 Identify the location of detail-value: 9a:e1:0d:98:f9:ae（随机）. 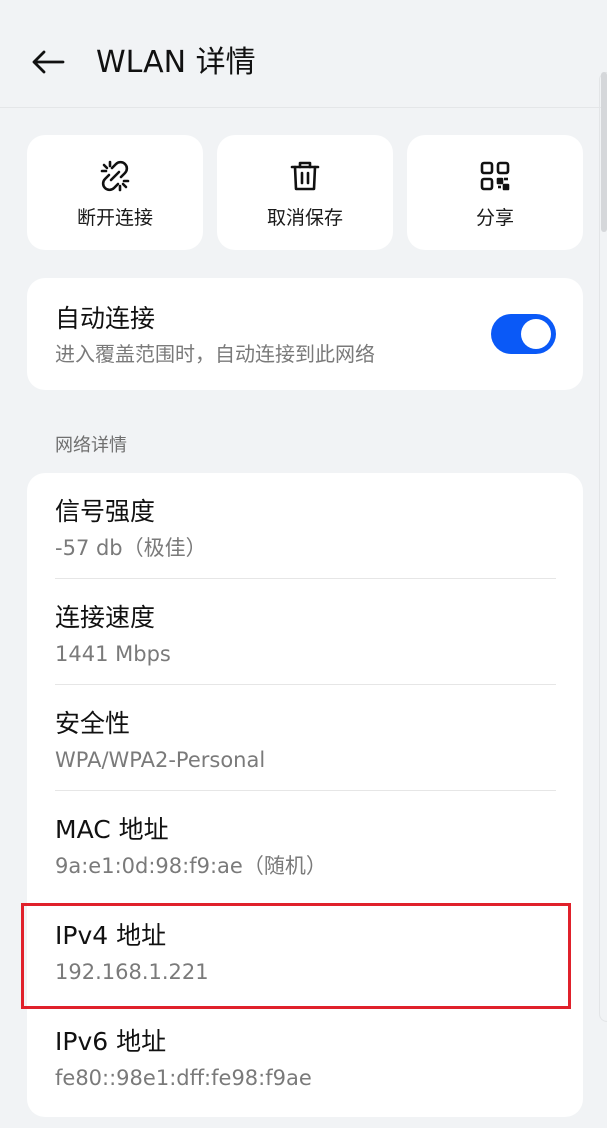
(191, 866).